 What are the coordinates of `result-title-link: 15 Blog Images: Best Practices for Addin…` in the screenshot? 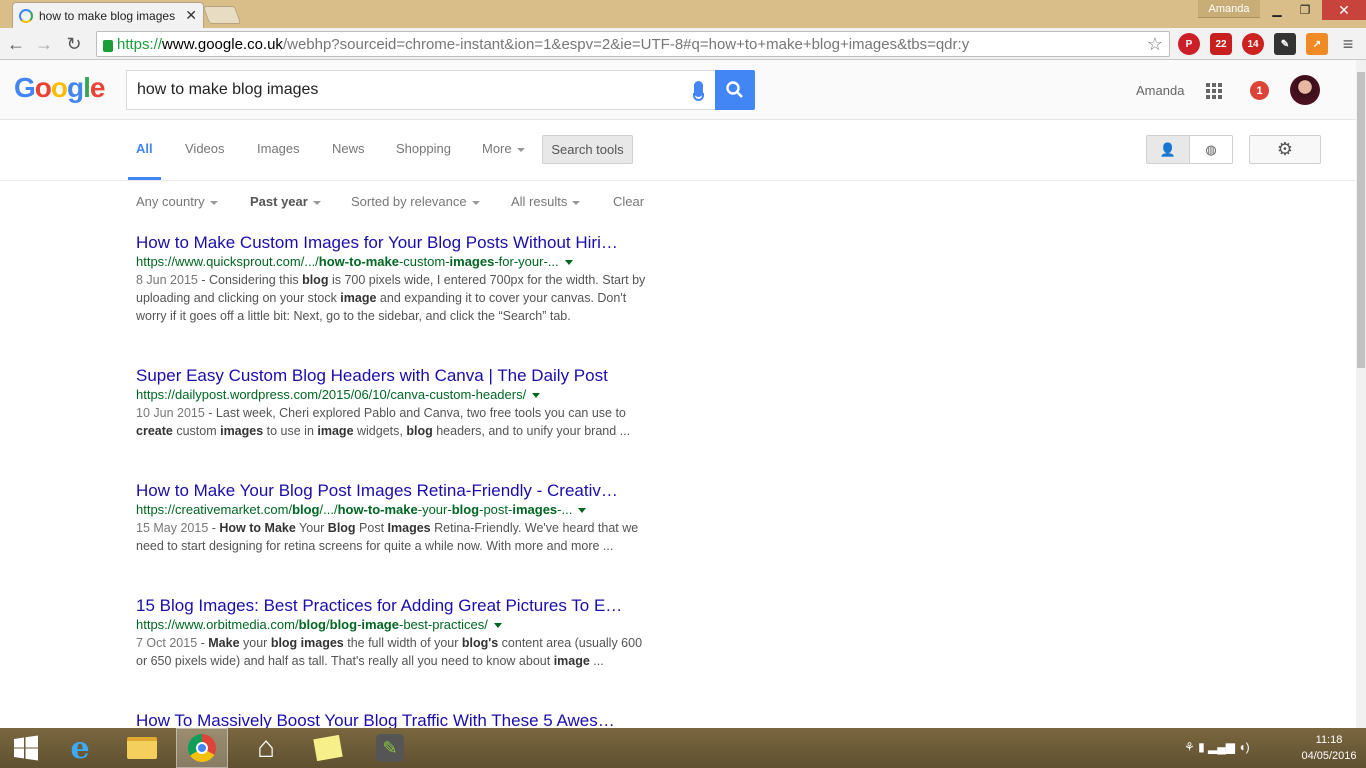 It's located at (396, 606).